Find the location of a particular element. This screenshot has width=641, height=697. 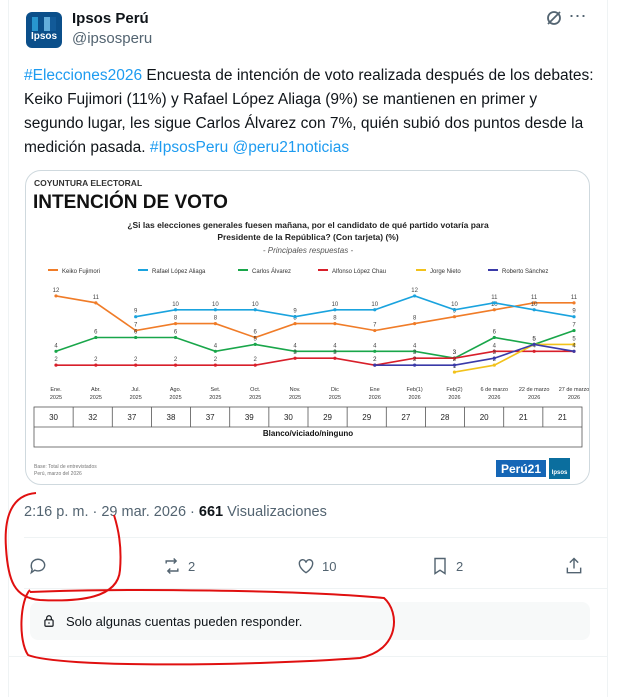

x-tick-label: 6 de marzo is located at coordinates (495, 390).